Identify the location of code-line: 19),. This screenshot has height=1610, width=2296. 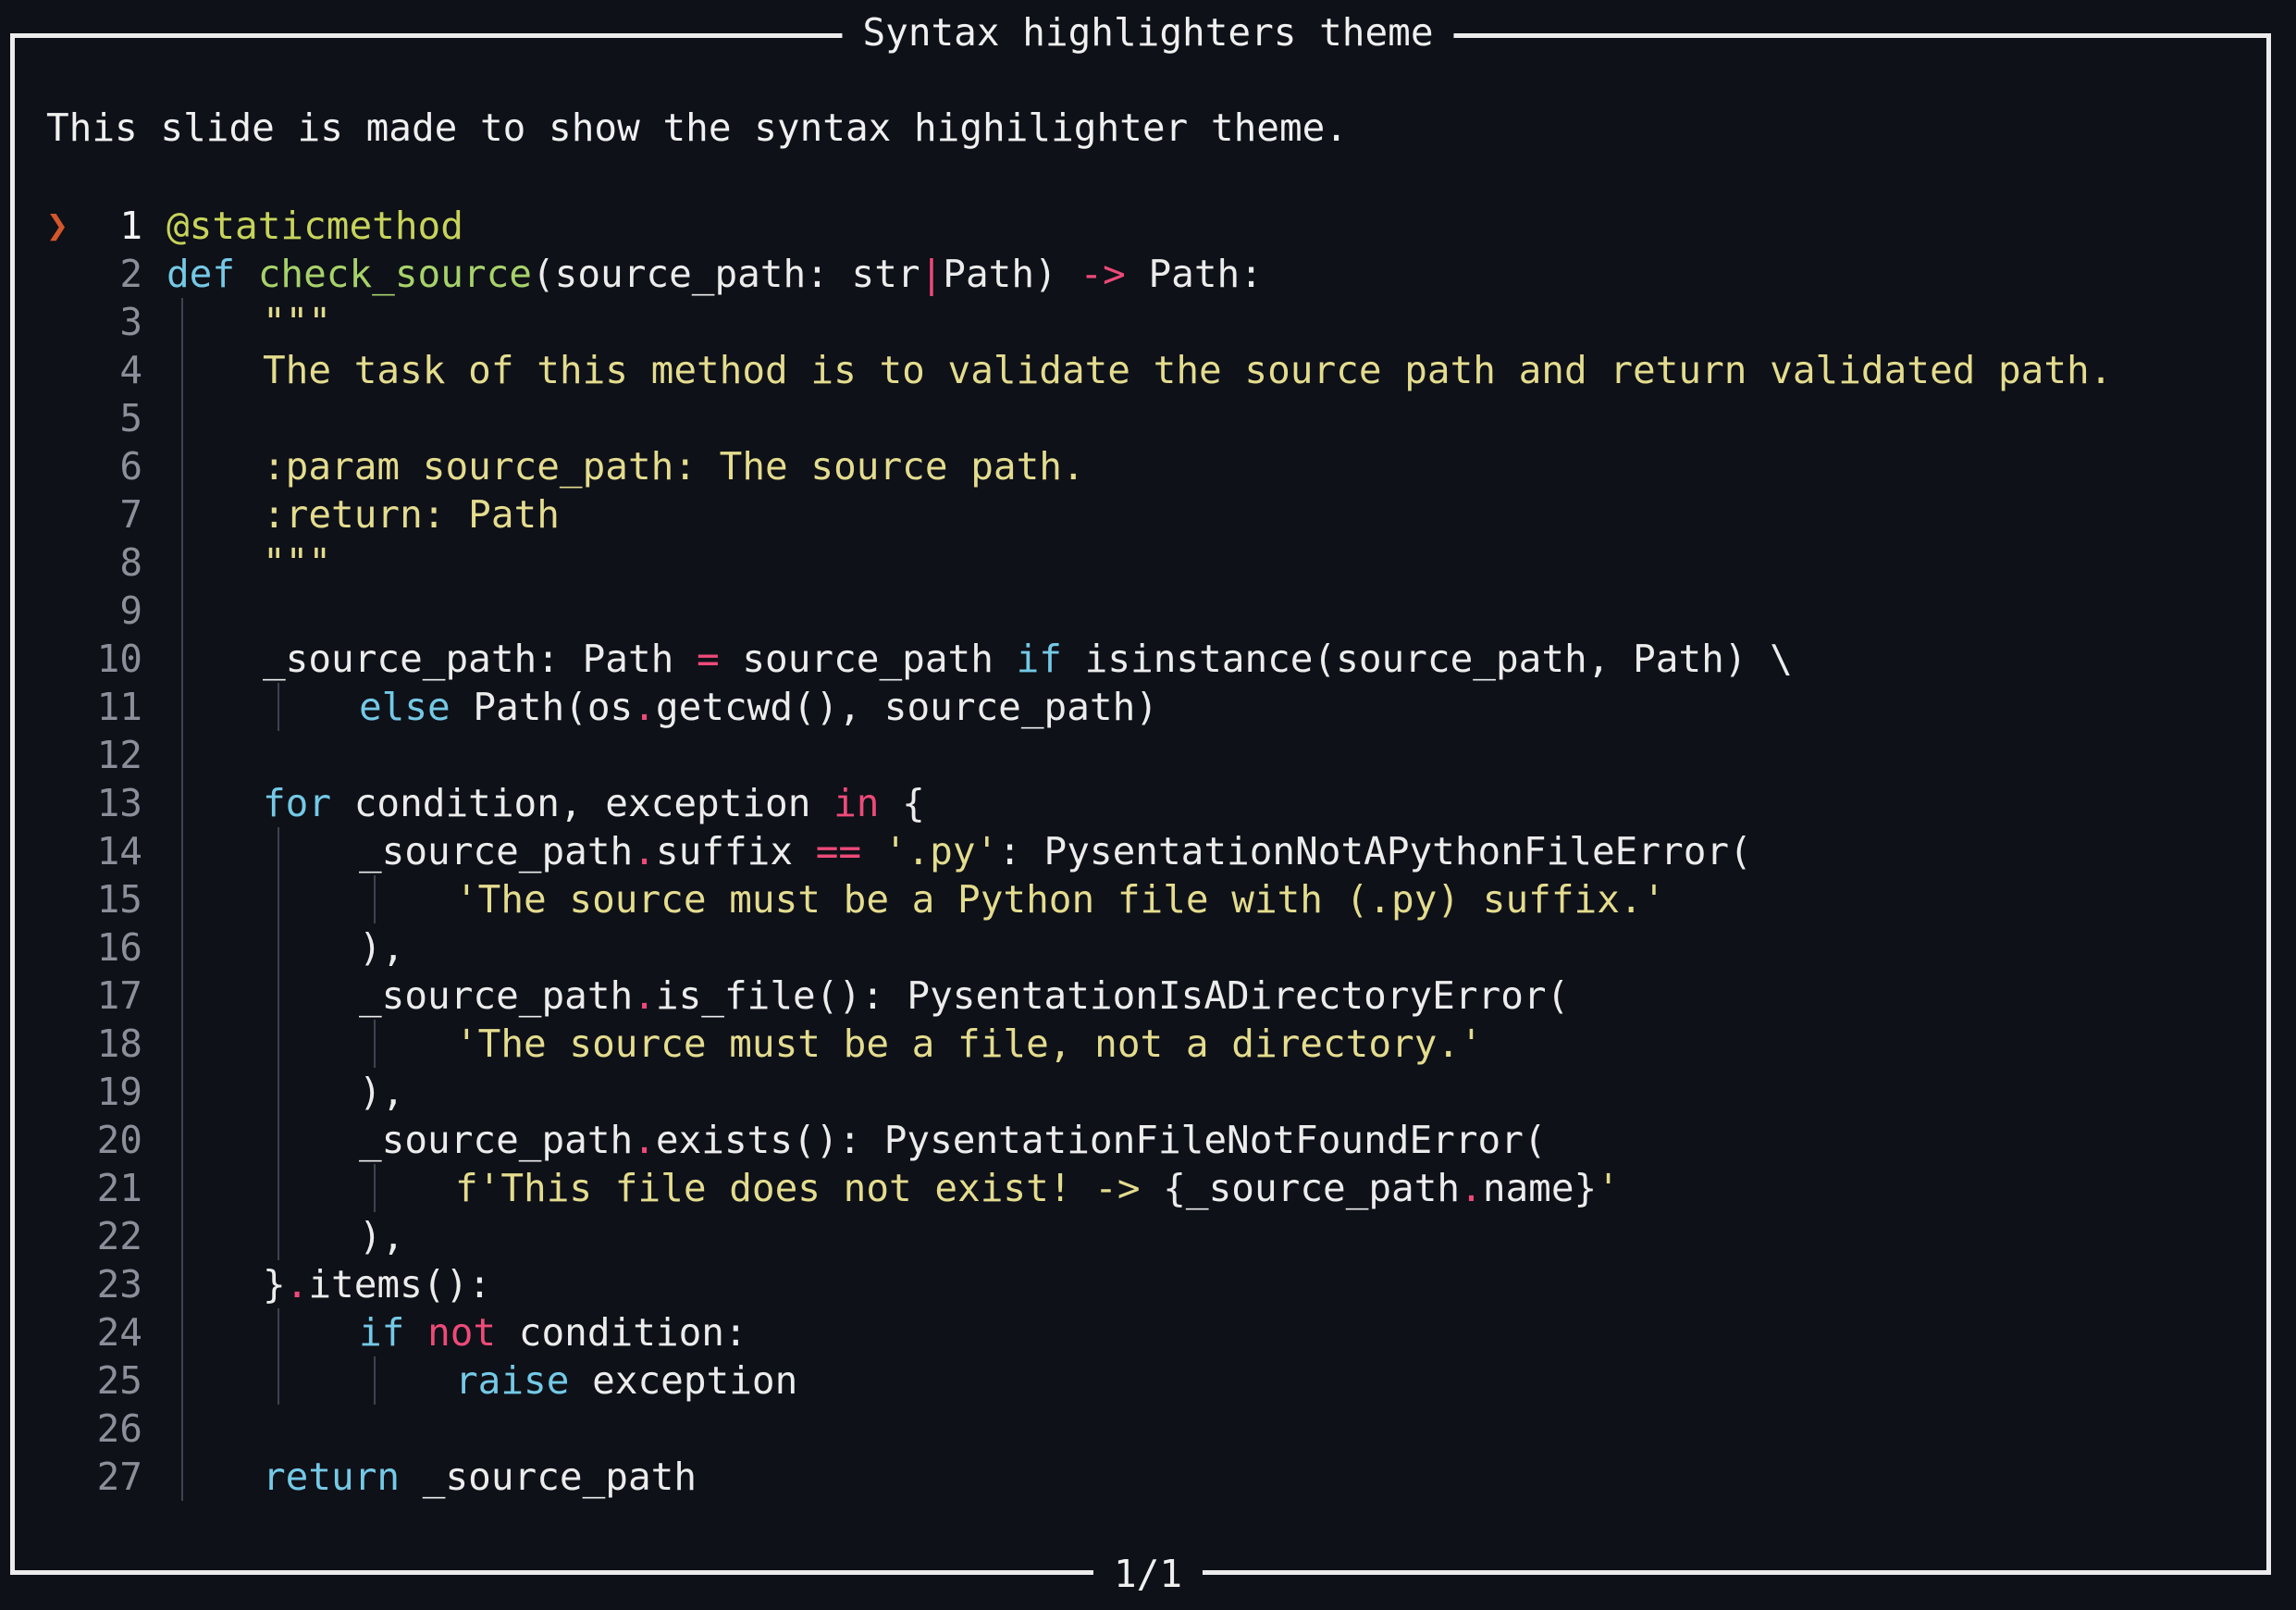
(1128, 1092).